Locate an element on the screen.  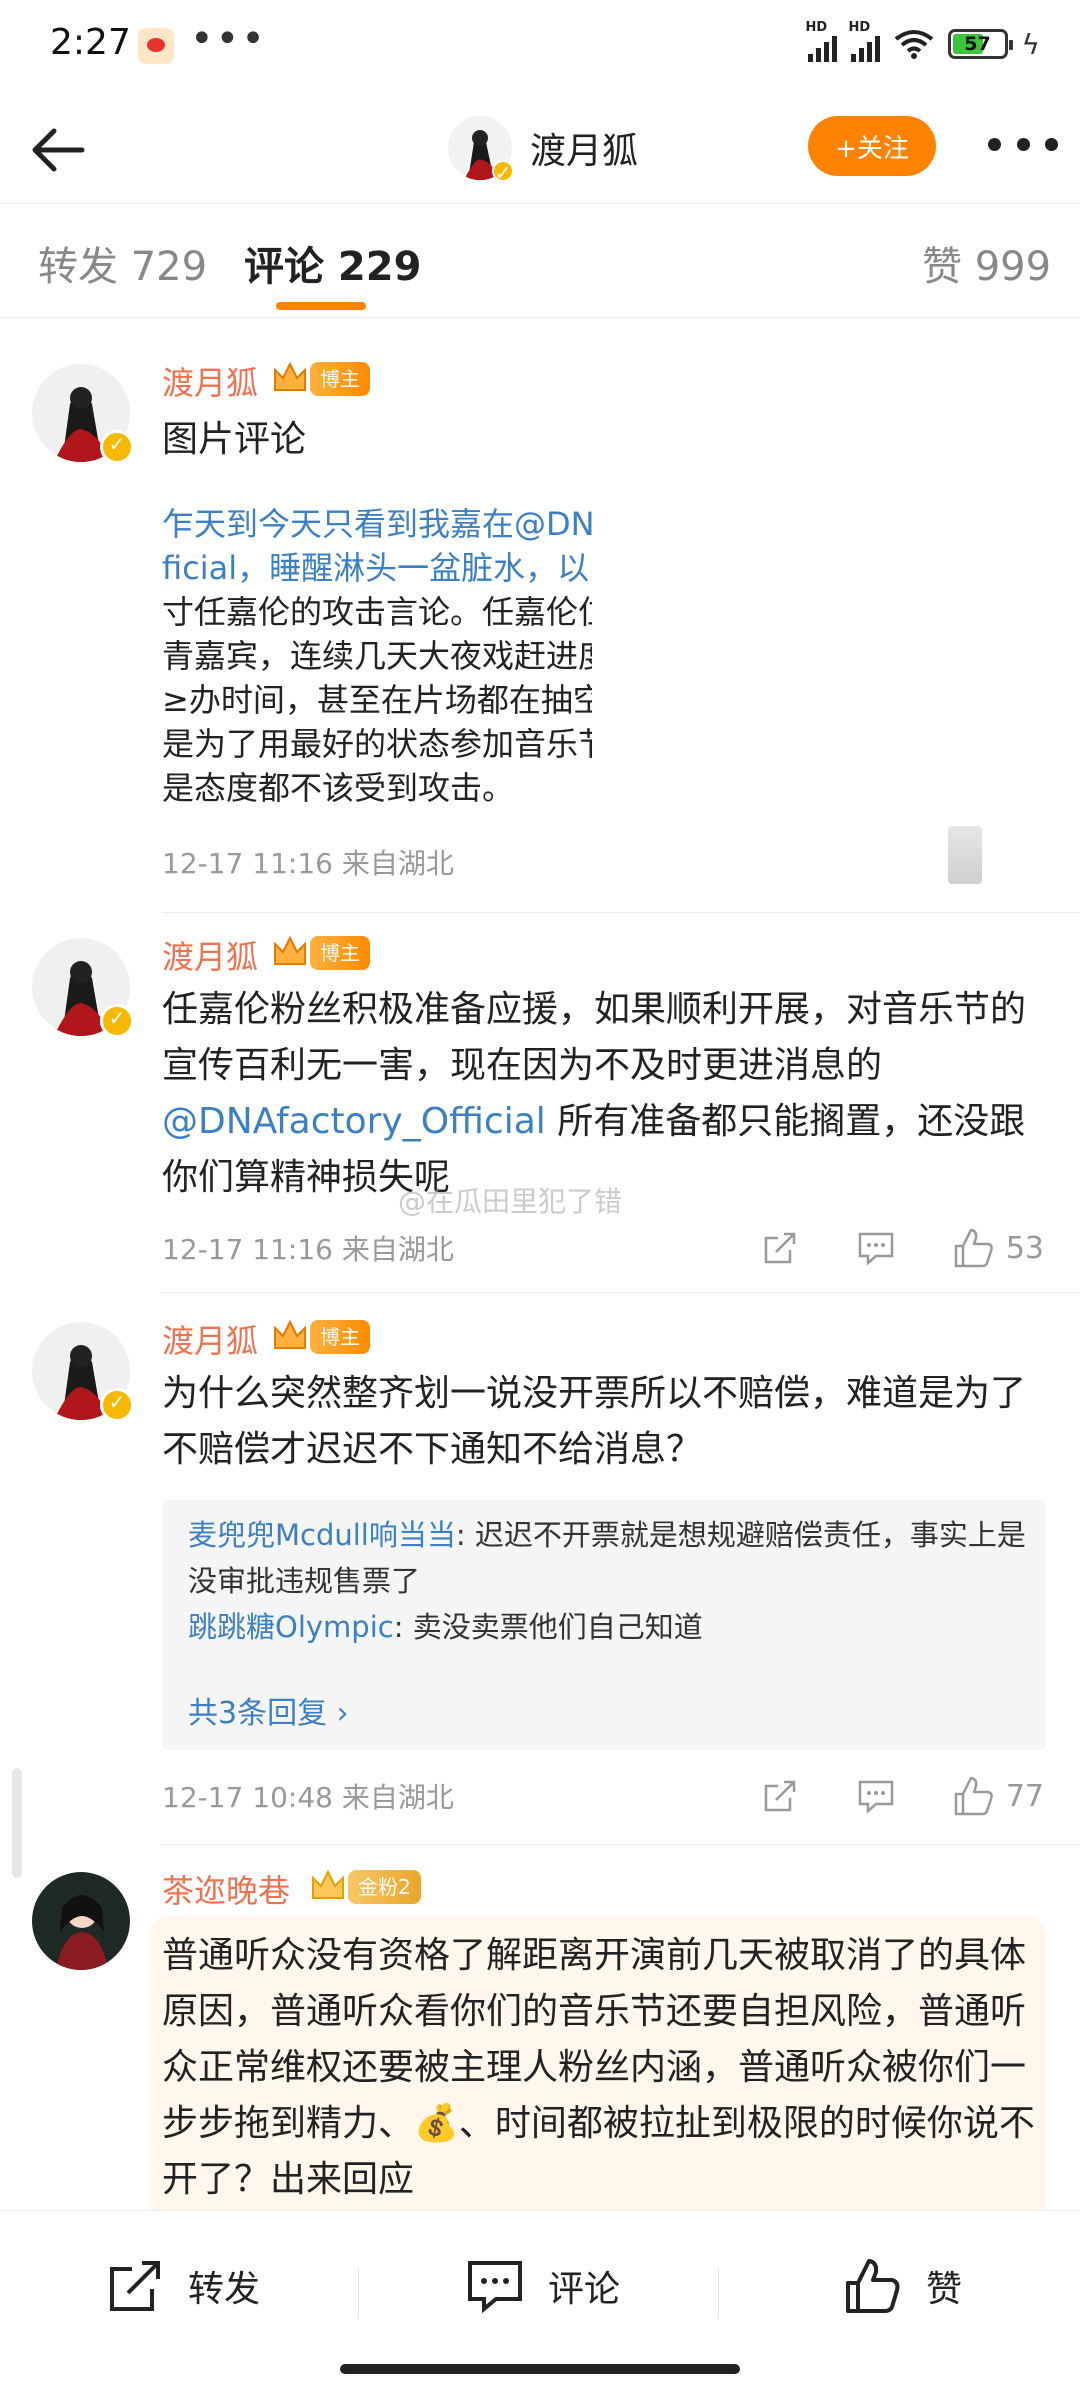
scroll-indicator is located at coordinates (17, 1823).